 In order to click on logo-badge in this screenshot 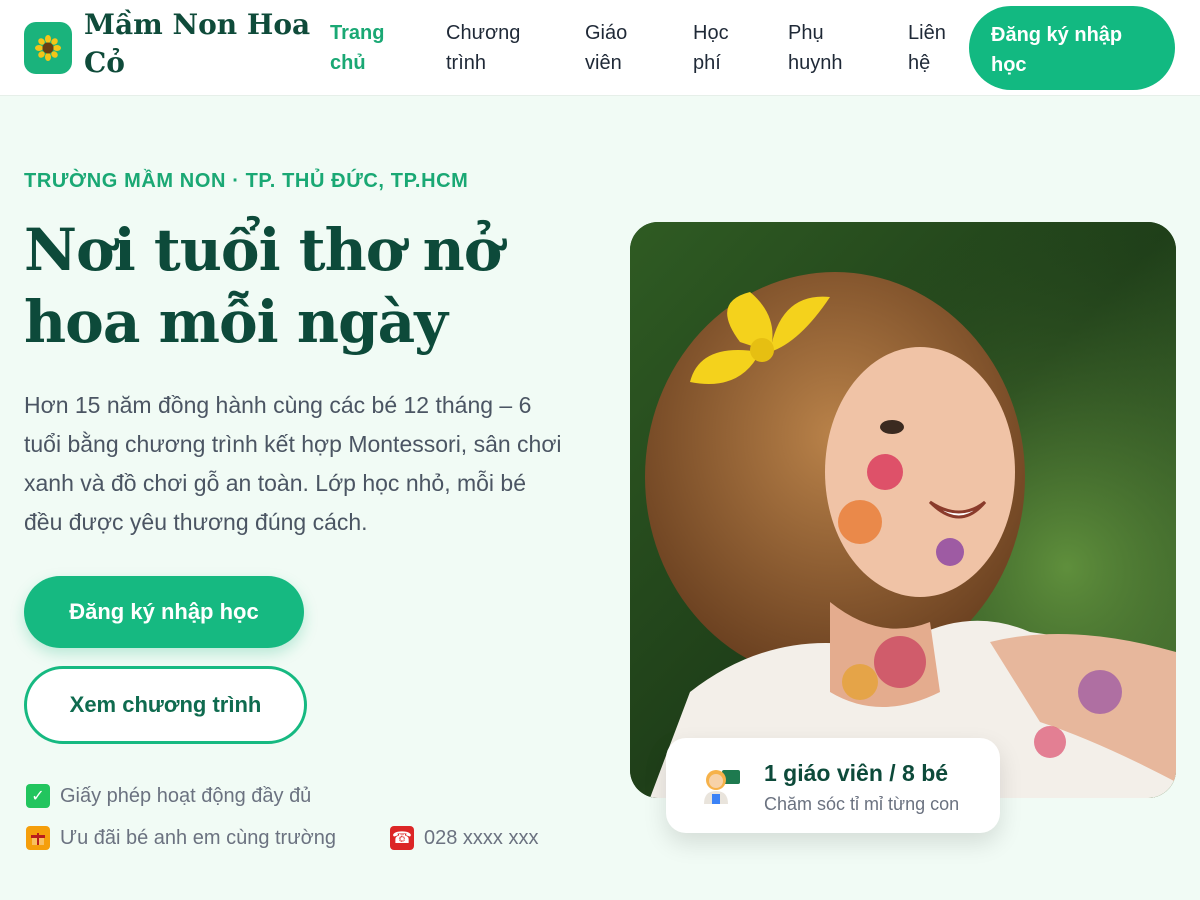, I will do `click(48, 48)`.